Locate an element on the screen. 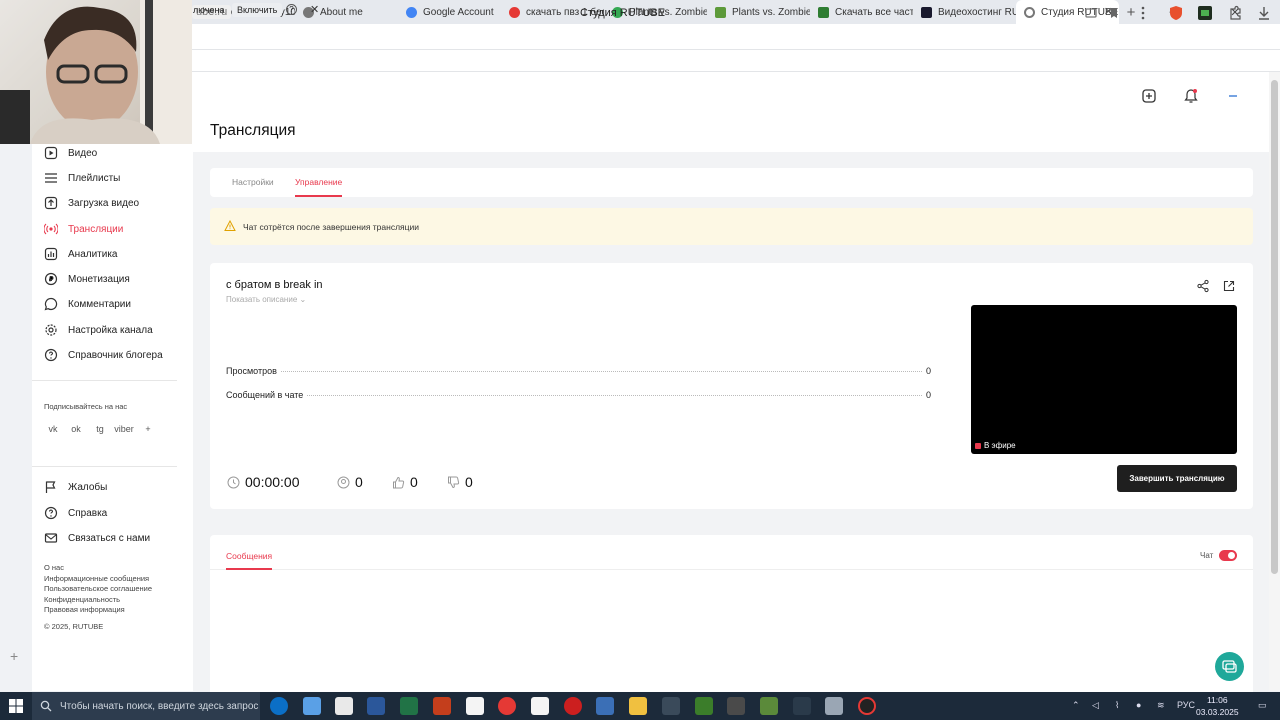 This screenshot has width=1280, height=720. sidebar-item-guide: Справочник блогера is located at coordinates (103, 355).